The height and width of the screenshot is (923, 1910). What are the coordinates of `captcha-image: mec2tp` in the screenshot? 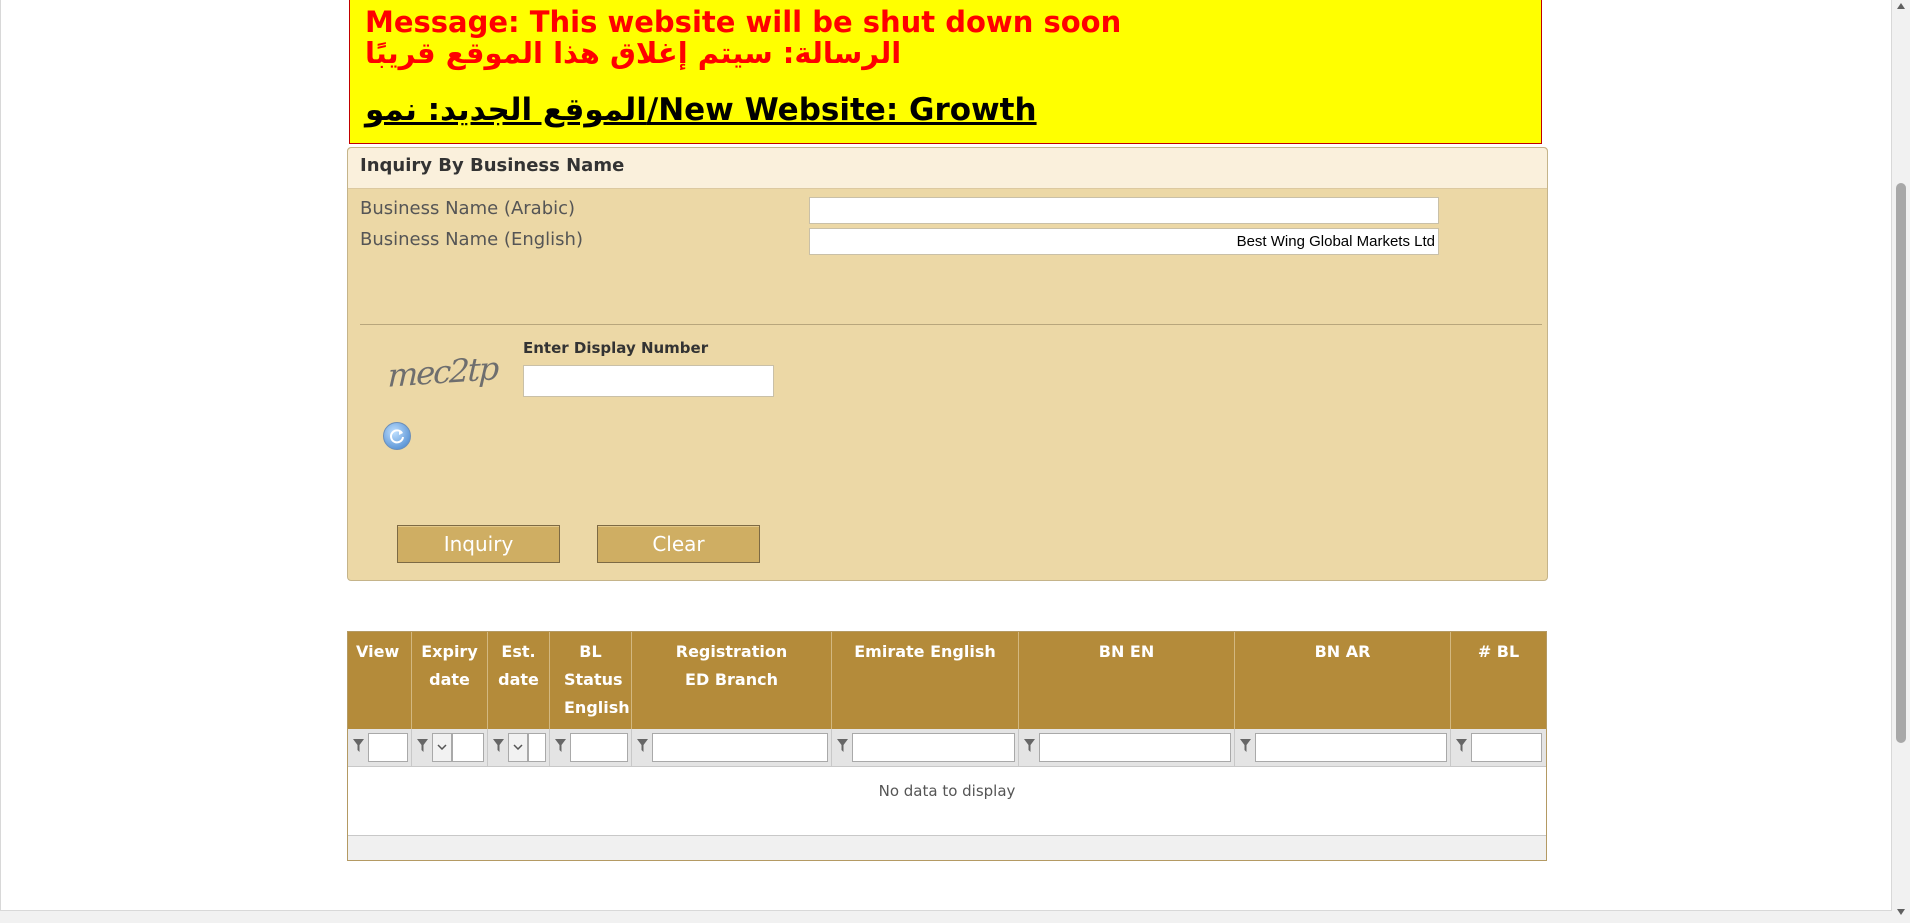 It's located at (442, 372).